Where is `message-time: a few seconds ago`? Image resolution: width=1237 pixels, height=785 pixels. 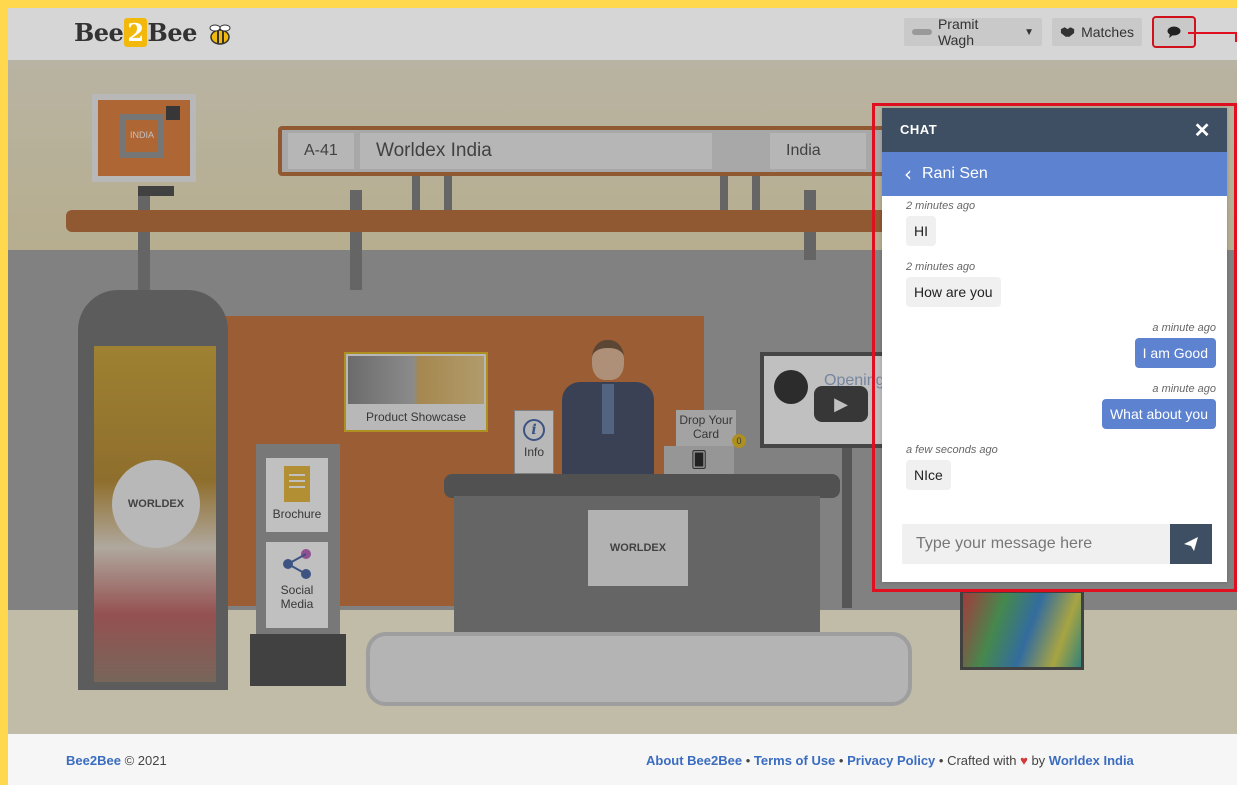 message-time: a few seconds ago is located at coordinates (952, 450).